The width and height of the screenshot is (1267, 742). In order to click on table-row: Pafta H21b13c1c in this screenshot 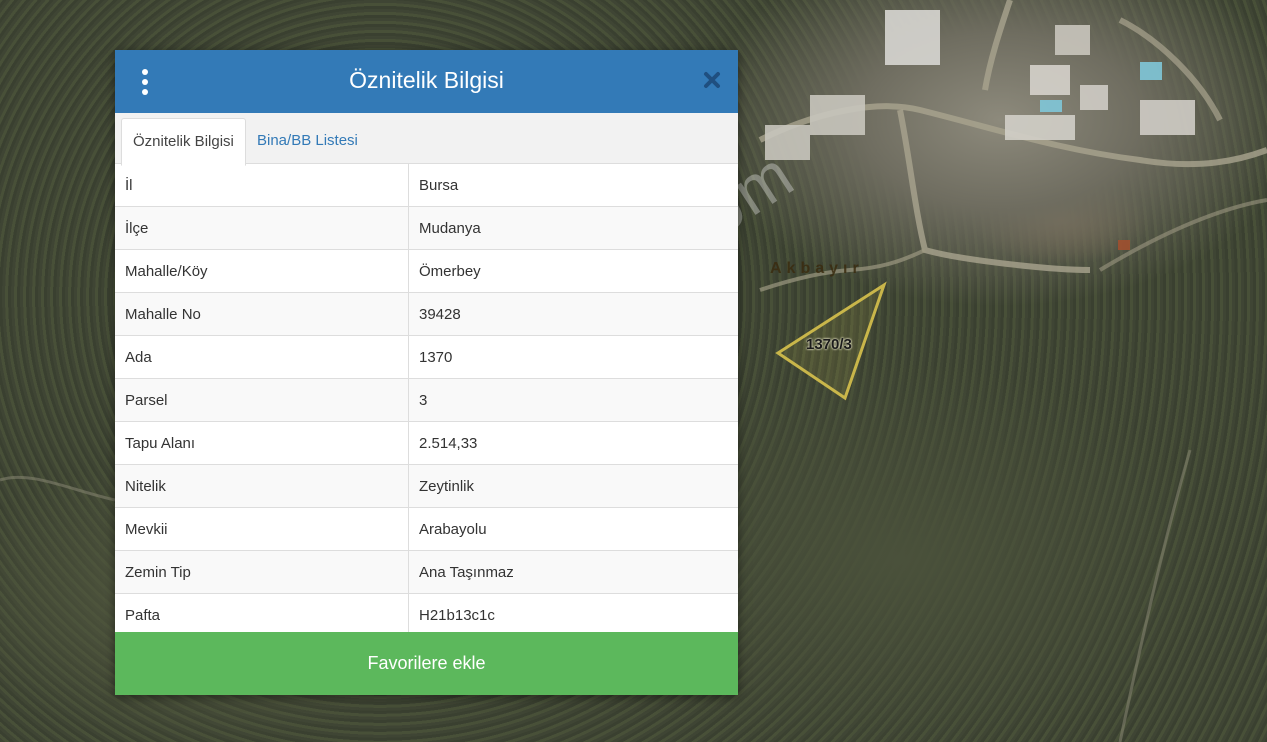, I will do `click(426, 614)`.